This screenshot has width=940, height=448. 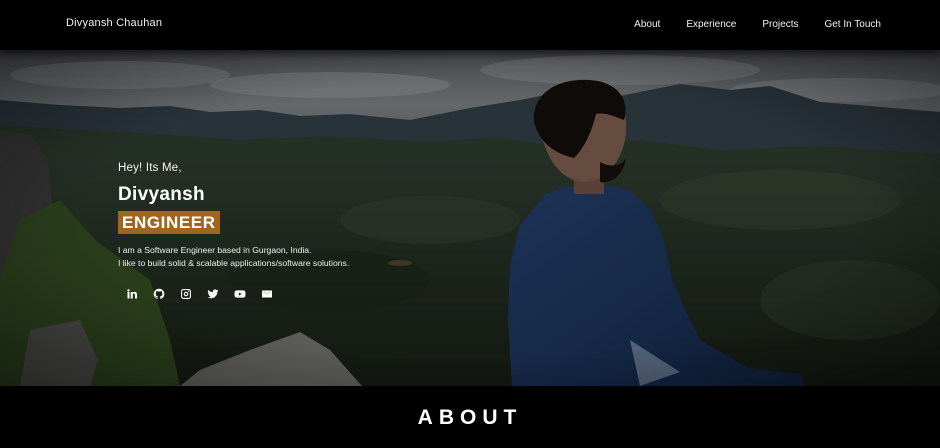 I want to click on youtube-link, so click(x=240, y=294).